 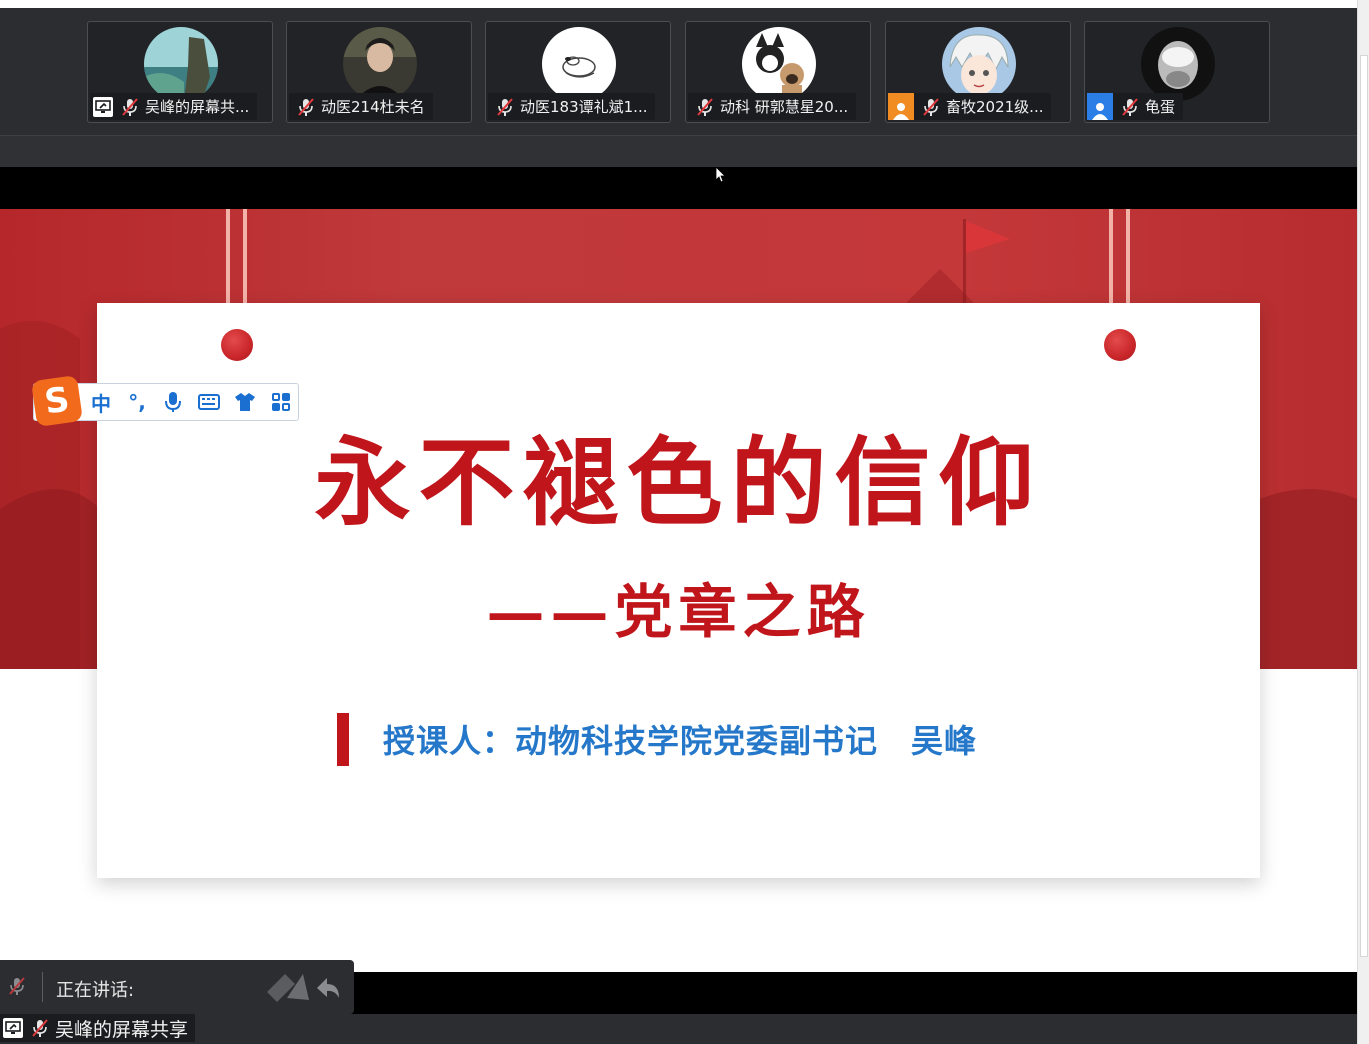 I want to click on ime-mode-toggle: 中, so click(x=101, y=402).